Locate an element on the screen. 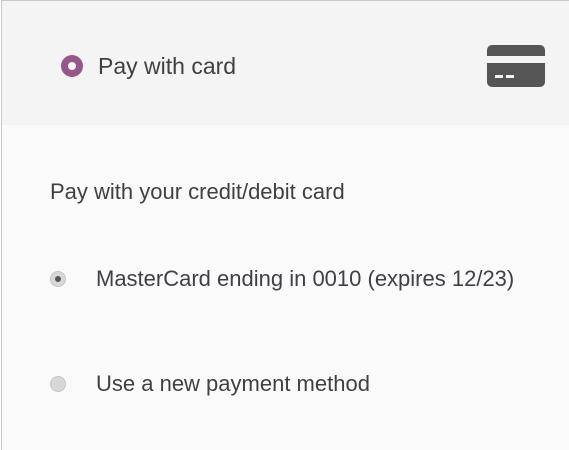 The width and height of the screenshot is (569, 450). new-payment-method-label: Use a new payment method is located at coordinates (300, 384).